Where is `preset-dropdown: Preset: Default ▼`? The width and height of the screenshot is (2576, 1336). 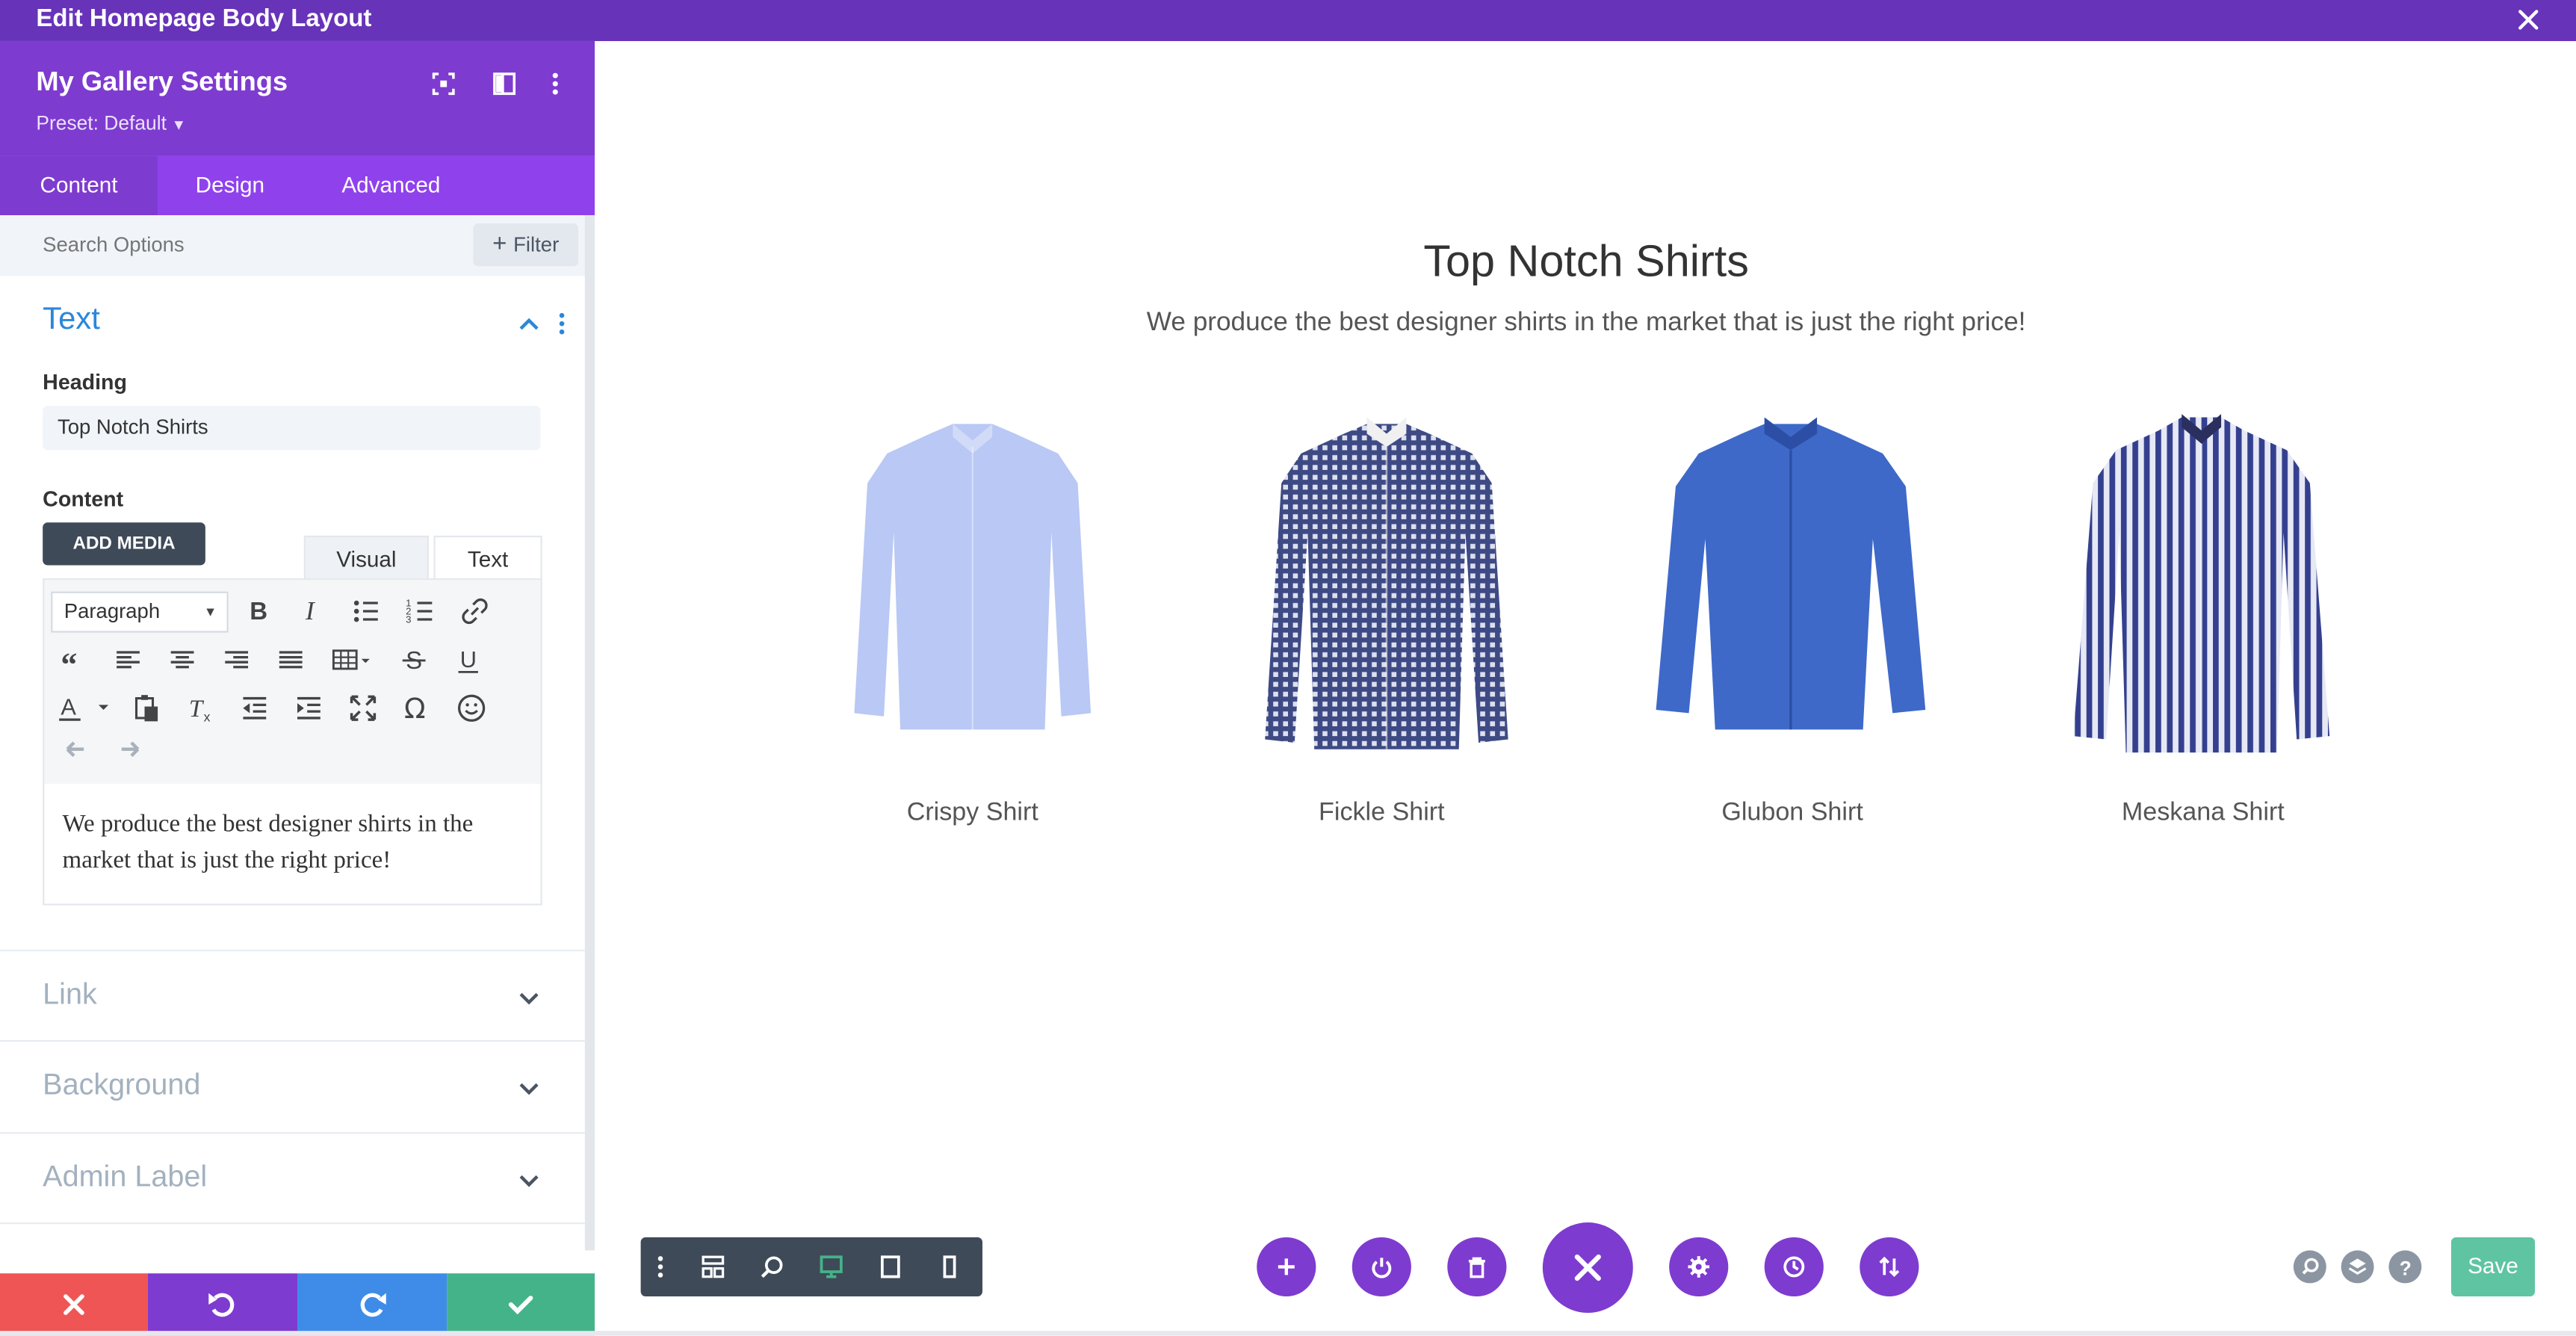 preset-dropdown: Preset: Default ▼ is located at coordinates (111, 123).